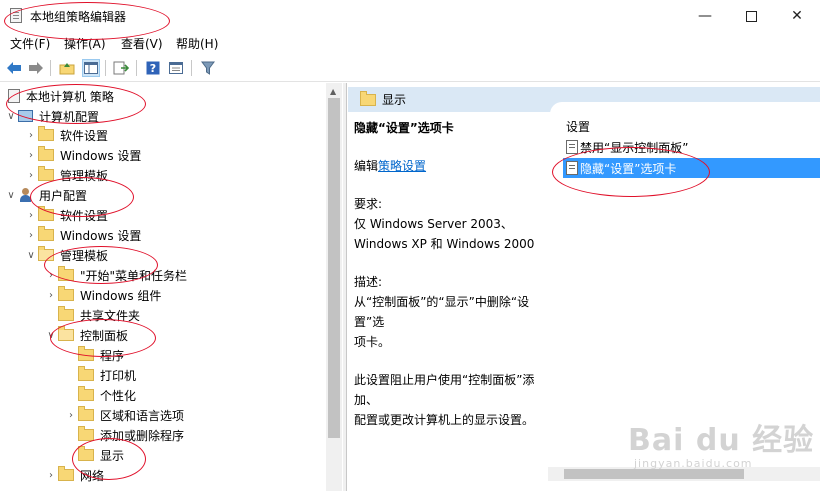 This screenshot has width=820, height=491. What do you see at coordinates (578, 126) in the screenshot?
I see `settings-column-header: 设置` at bounding box center [578, 126].